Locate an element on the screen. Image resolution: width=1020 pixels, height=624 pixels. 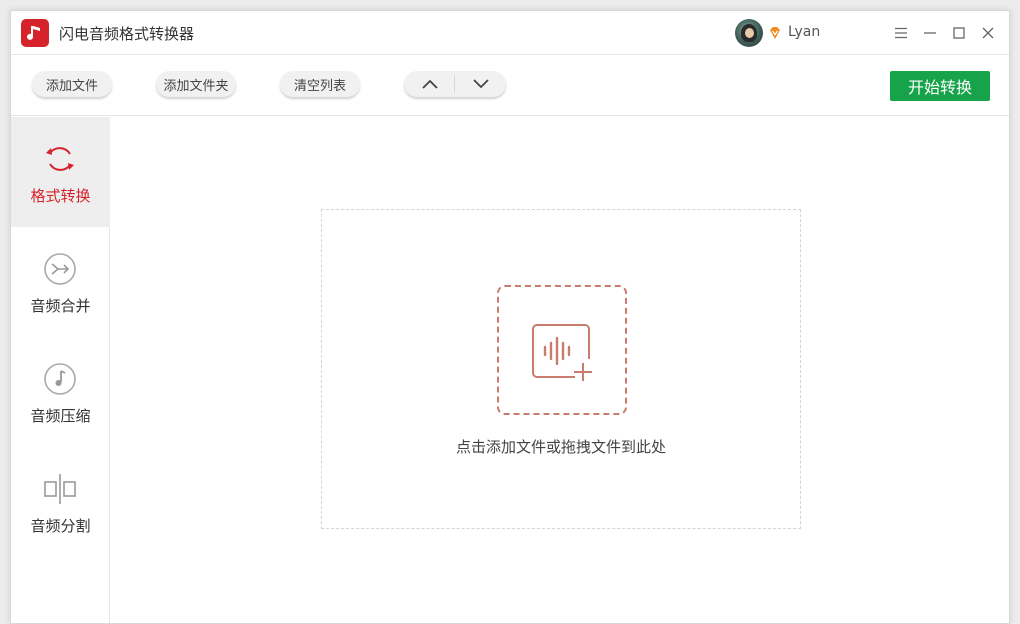
chevron-up-icon is located at coordinates (429, 84).